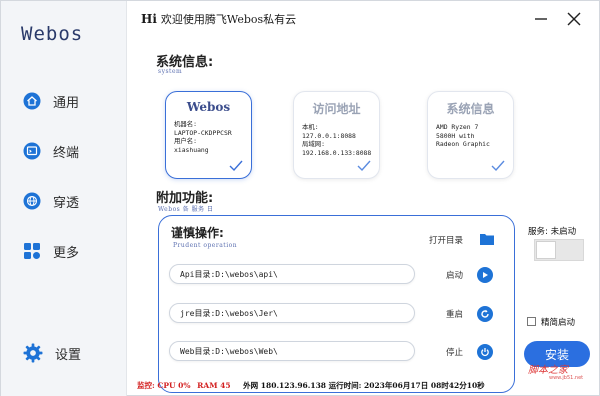 The image size is (600, 396). I want to click on monitor-label: 监控:, so click(146, 385).